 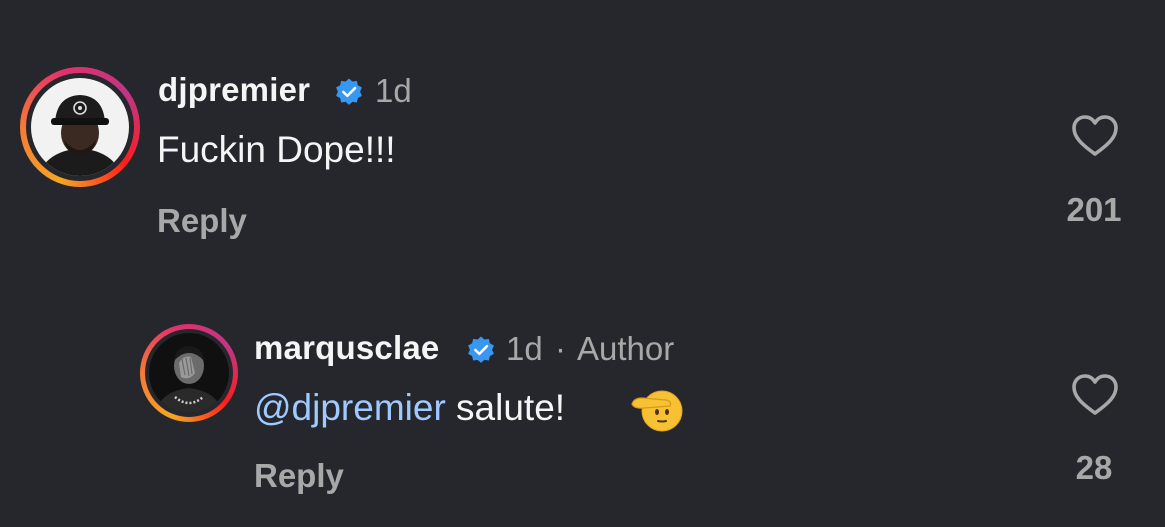 I want to click on comment-username: marqusclae, so click(x=346, y=348).